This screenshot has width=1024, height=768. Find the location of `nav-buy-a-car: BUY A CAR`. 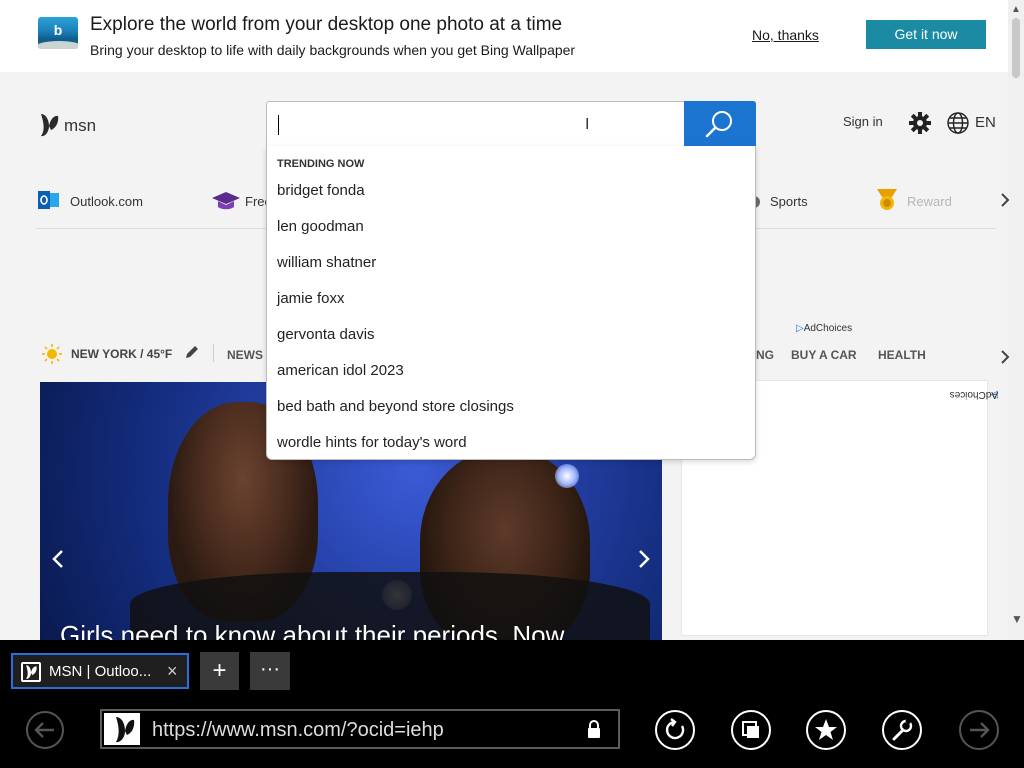

nav-buy-a-car: BUY A CAR is located at coordinates (824, 355).